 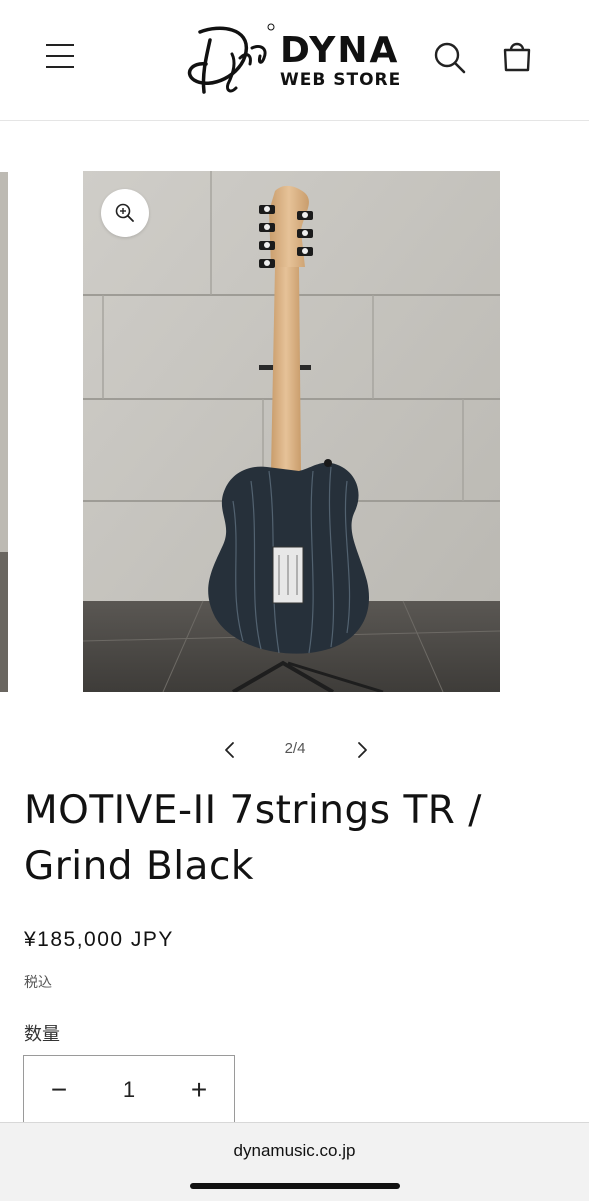 I want to click on previous-slide-image, so click(x=4, y=432).